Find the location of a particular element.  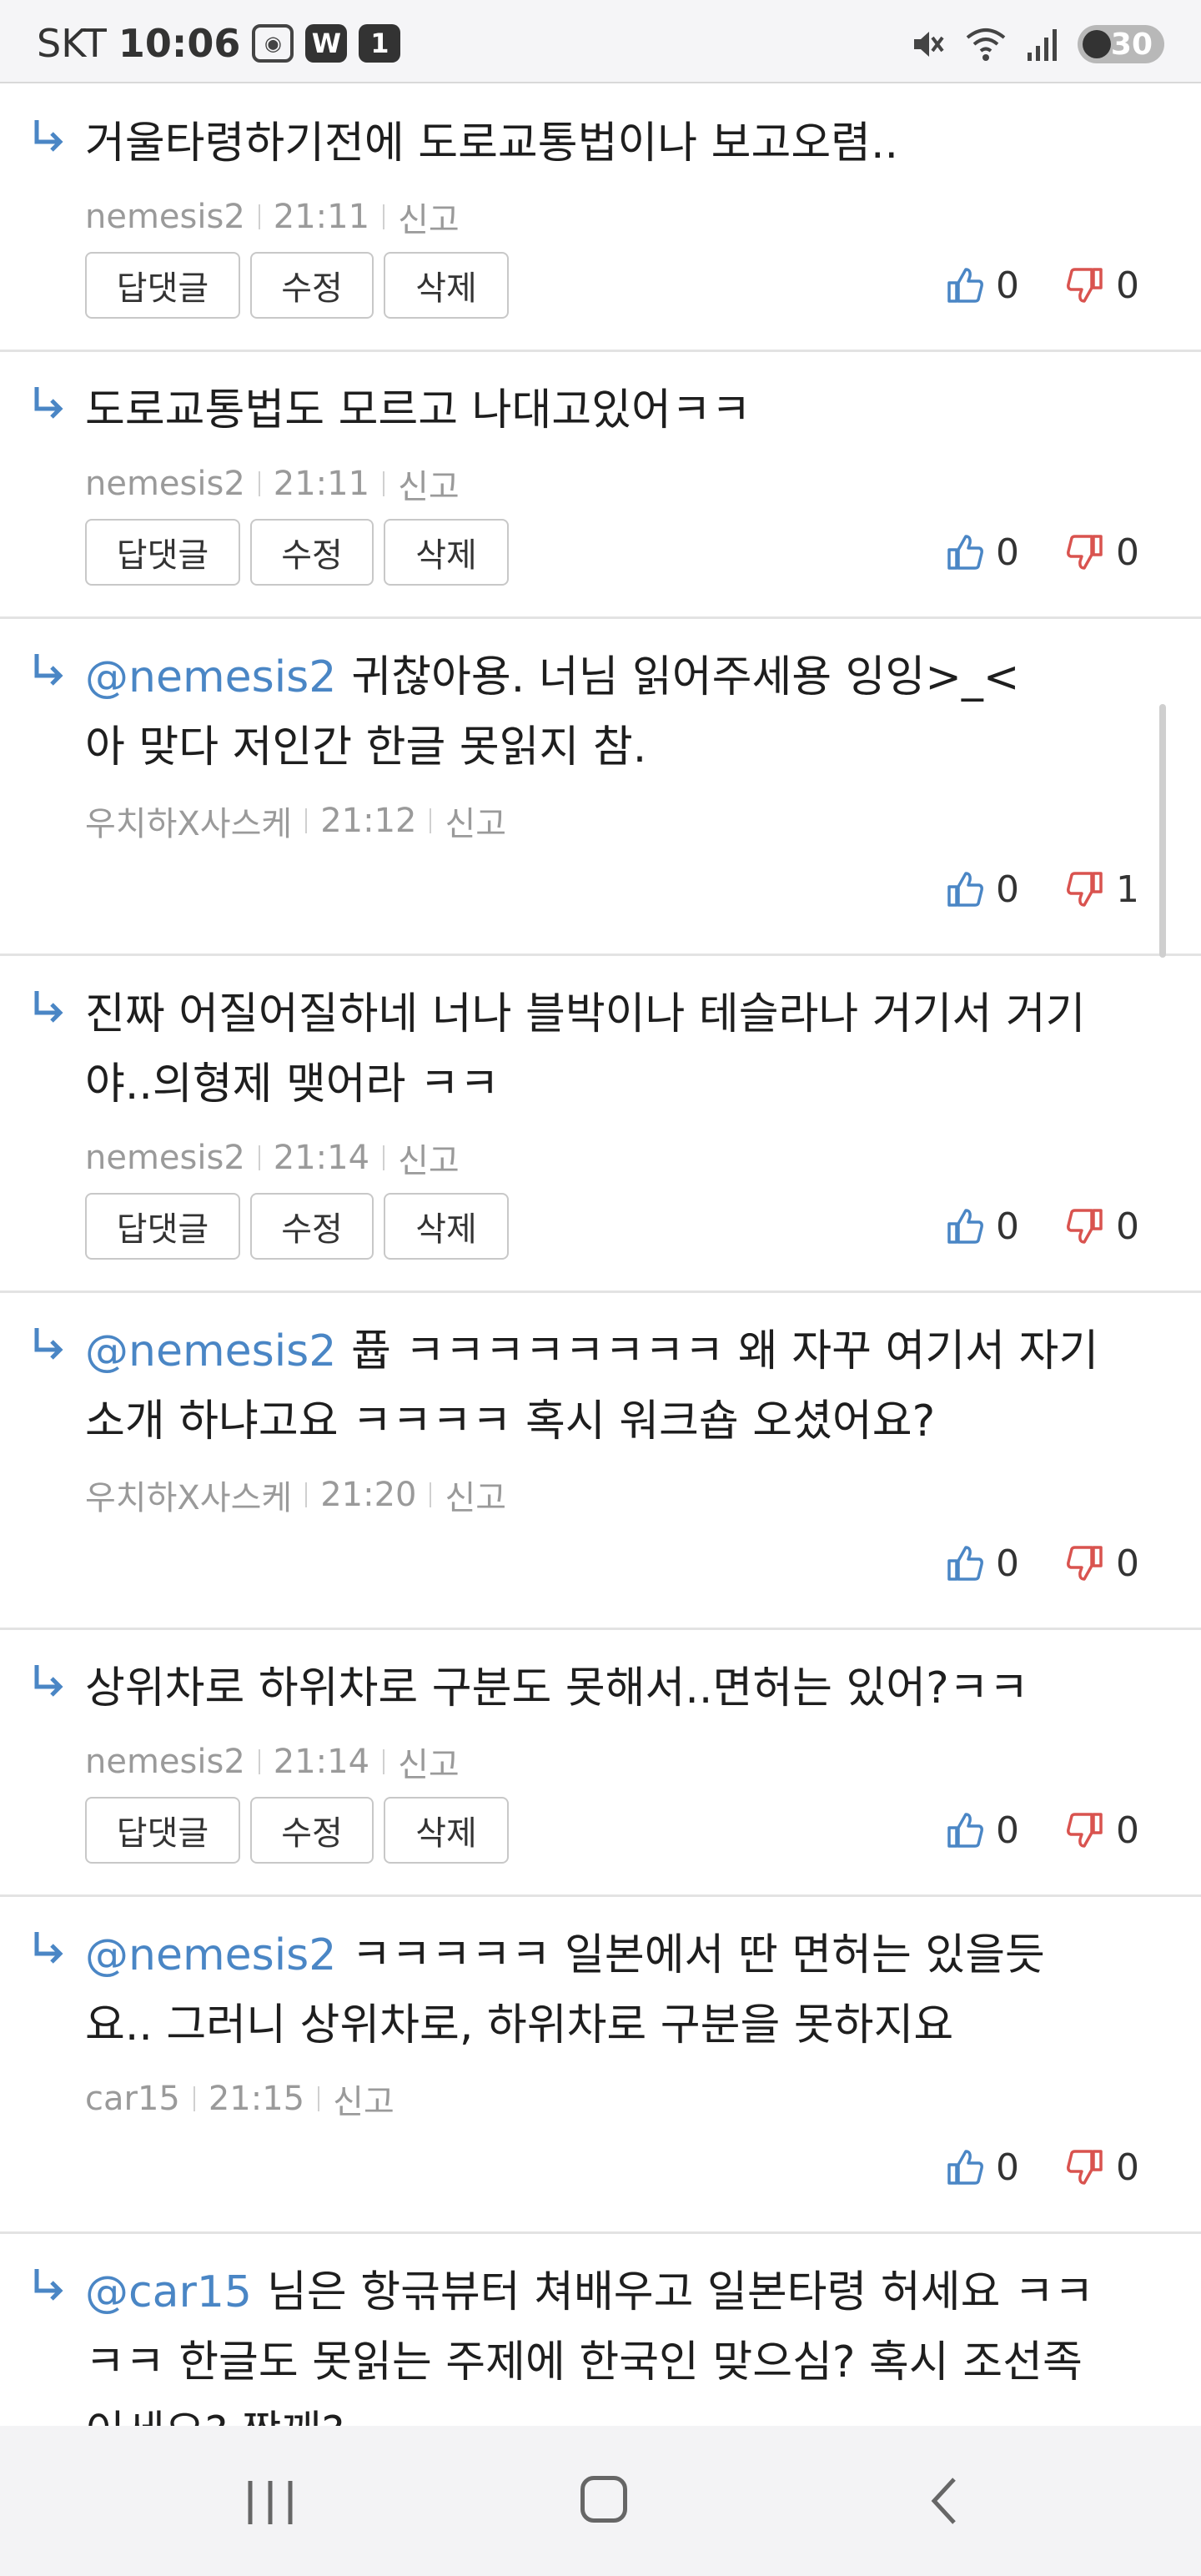

notification-count-icon: 1 is located at coordinates (380, 43).